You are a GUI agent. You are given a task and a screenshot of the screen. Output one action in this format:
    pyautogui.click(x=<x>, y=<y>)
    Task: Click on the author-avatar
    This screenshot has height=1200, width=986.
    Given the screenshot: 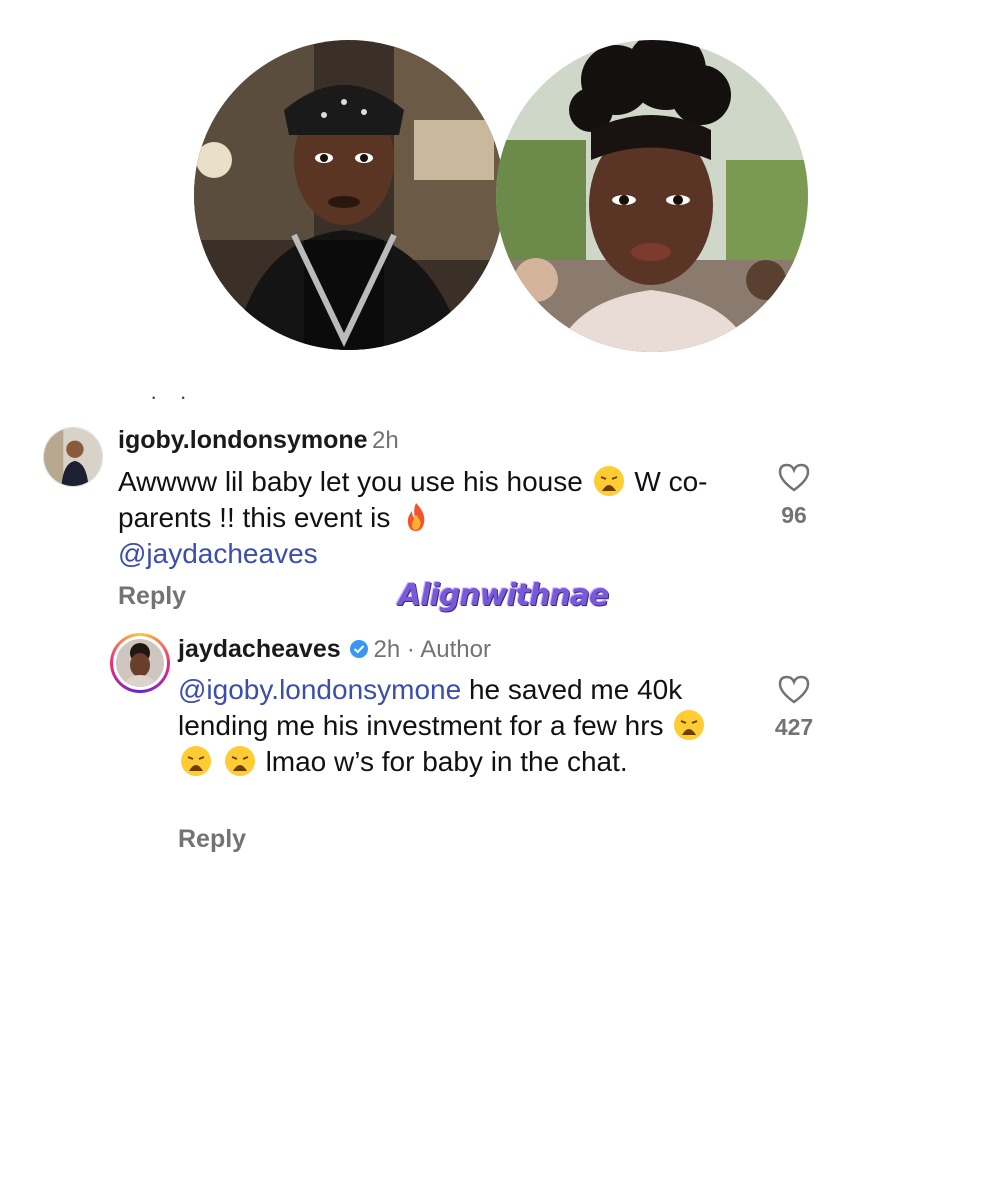 What is the action you would take?
    pyautogui.click(x=140, y=663)
    